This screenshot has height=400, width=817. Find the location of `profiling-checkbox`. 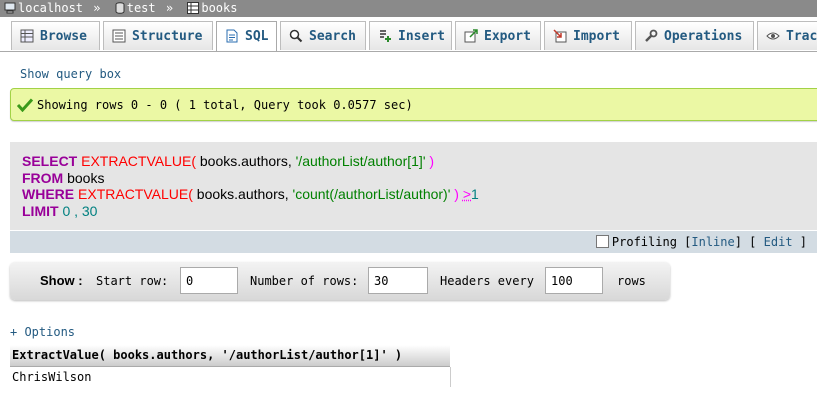

profiling-checkbox is located at coordinates (602, 241).